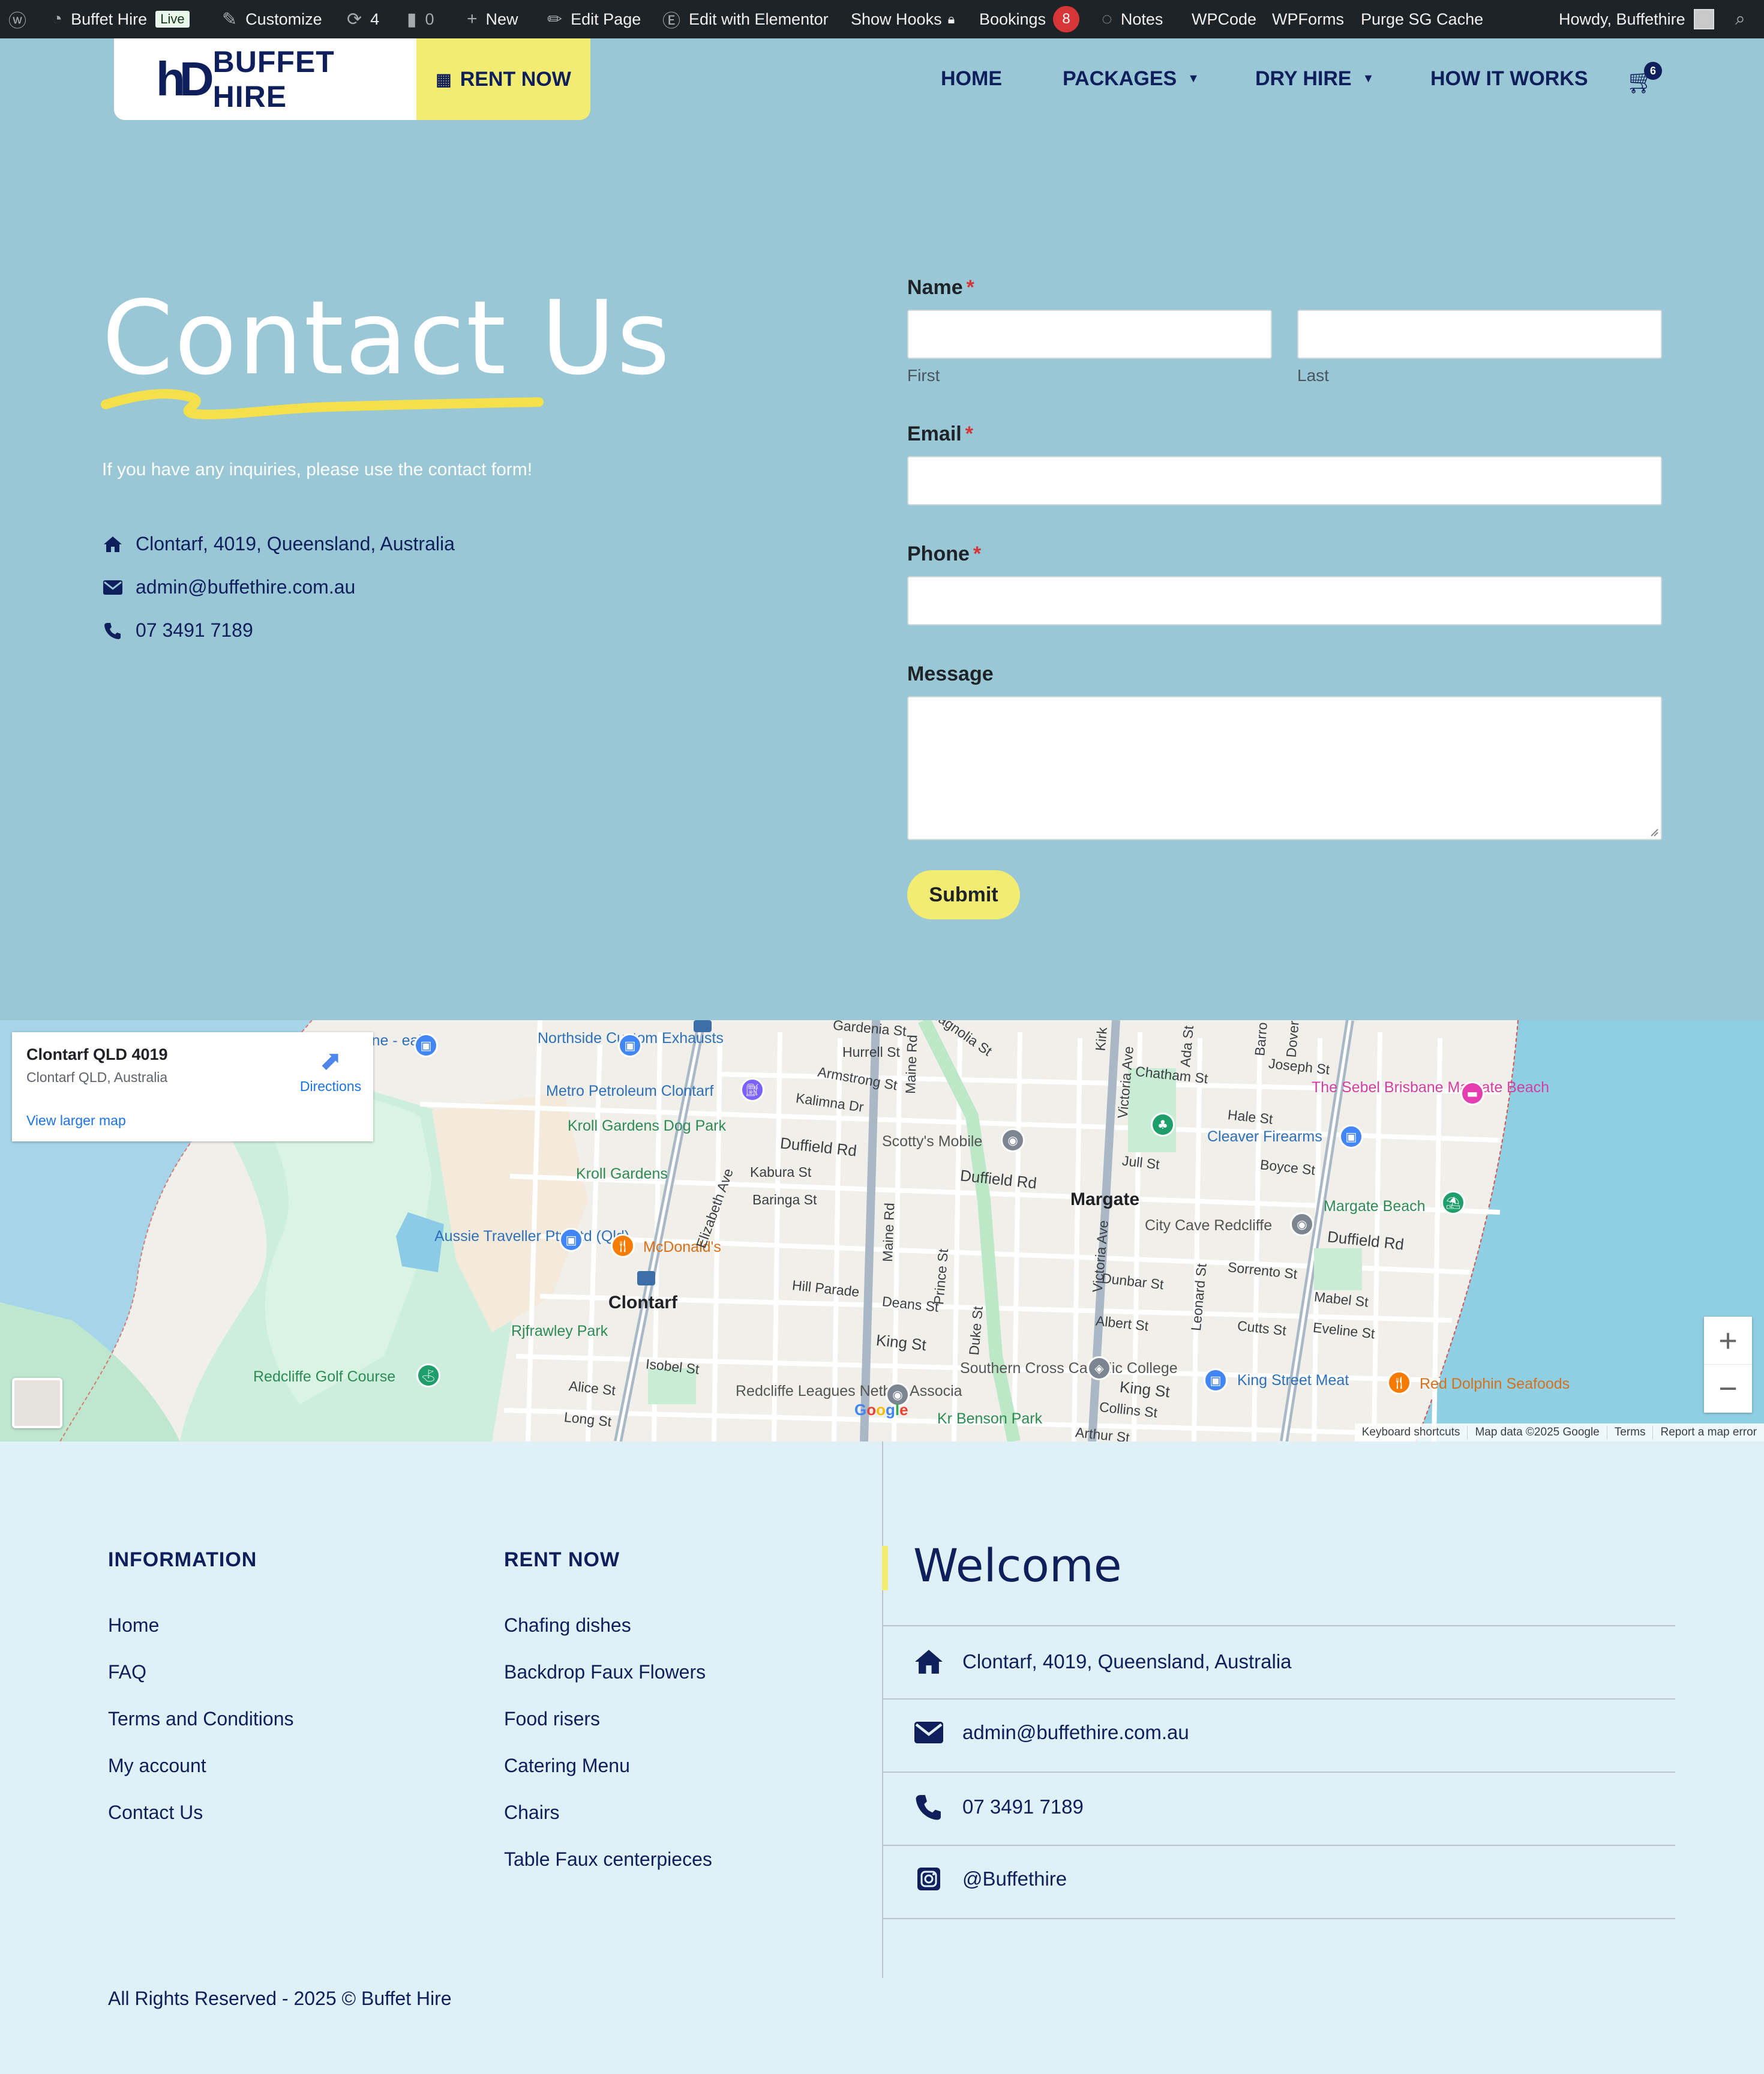 The width and height of the screenshot is (1764, 2074). What do you see at coordinates (1132, 19) in the screenshot?
I see `admin-notes: ◌ Notes` at bounding box center [1132, 19].